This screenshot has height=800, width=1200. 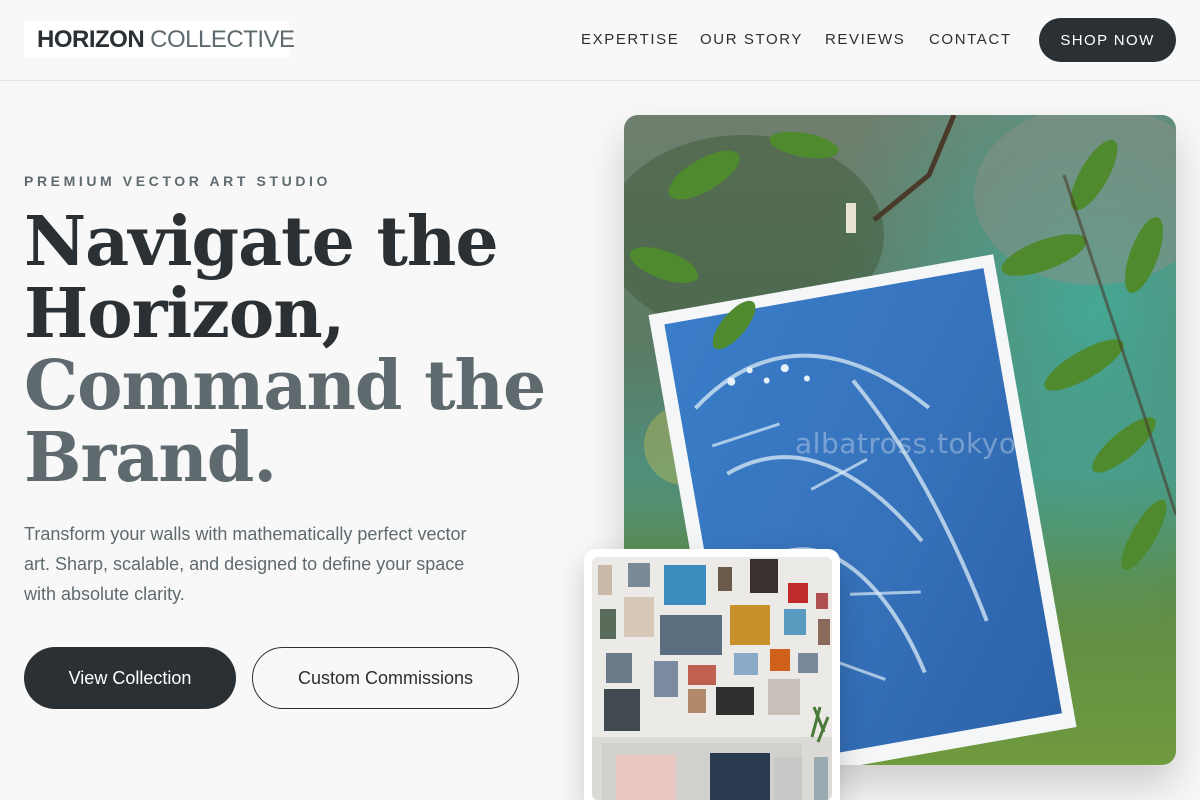 I want to click on headline-line-4: Brand., so click(x=150, y=458).